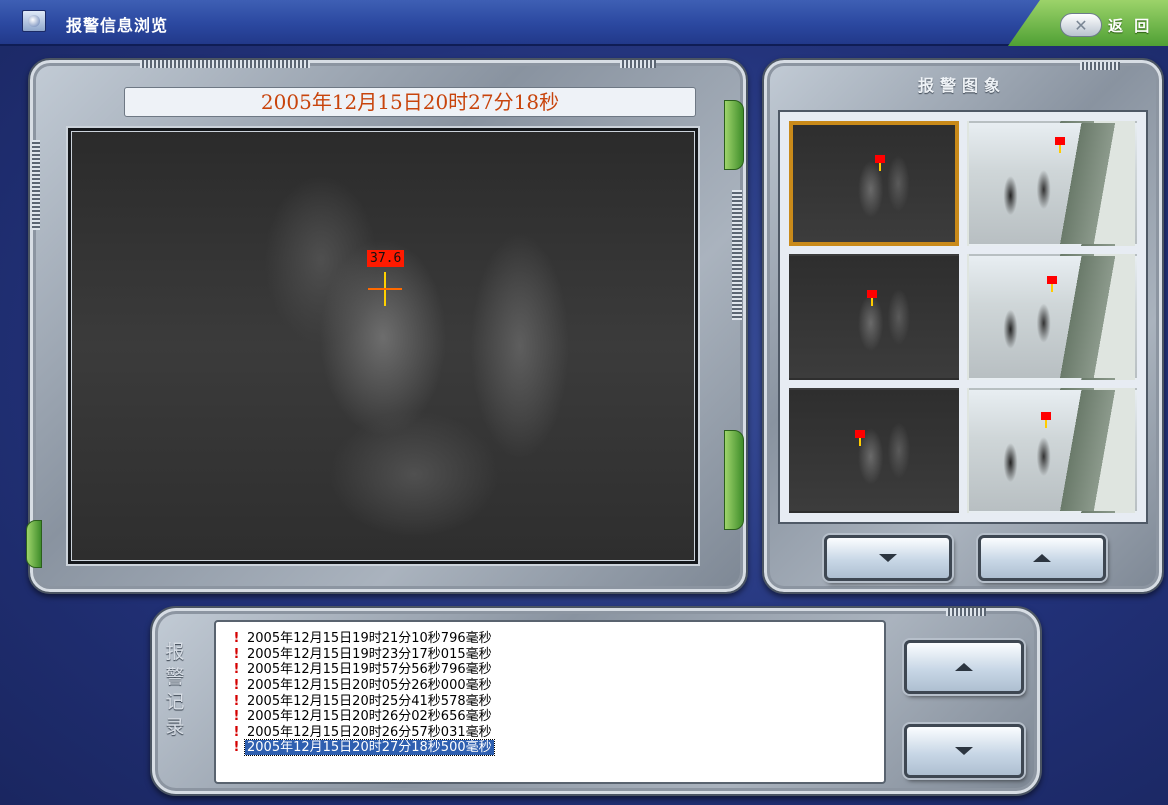  I want to click on return-label: 返 回, so click(1130, 25).